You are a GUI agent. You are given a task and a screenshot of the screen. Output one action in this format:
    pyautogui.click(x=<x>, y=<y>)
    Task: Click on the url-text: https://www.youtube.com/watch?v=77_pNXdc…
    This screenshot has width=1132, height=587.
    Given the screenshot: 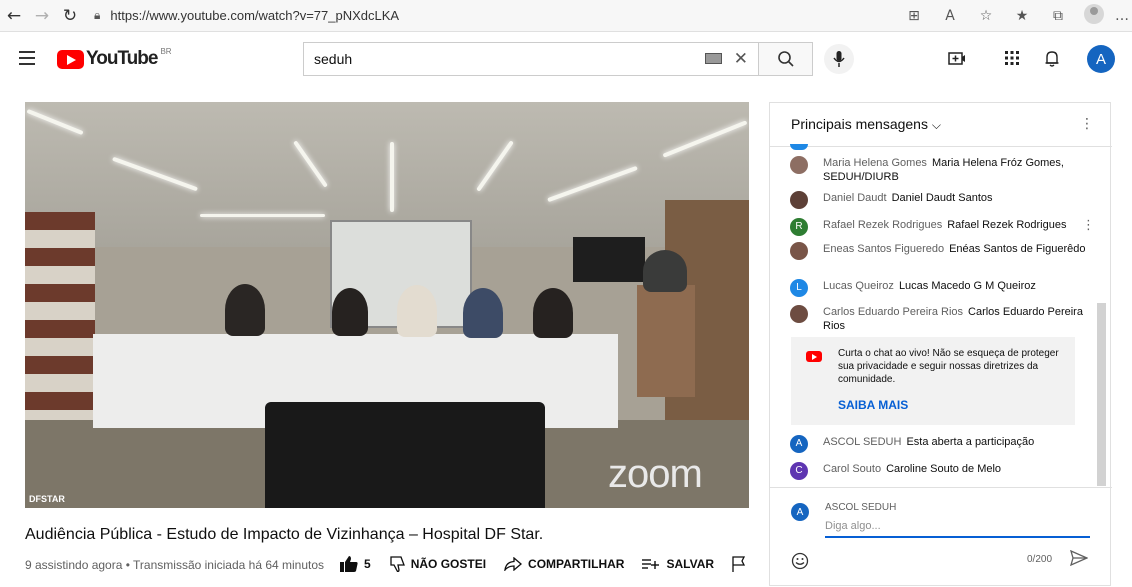 What is the action you would take?
    pyautogui.click(x=254, y=15)
    